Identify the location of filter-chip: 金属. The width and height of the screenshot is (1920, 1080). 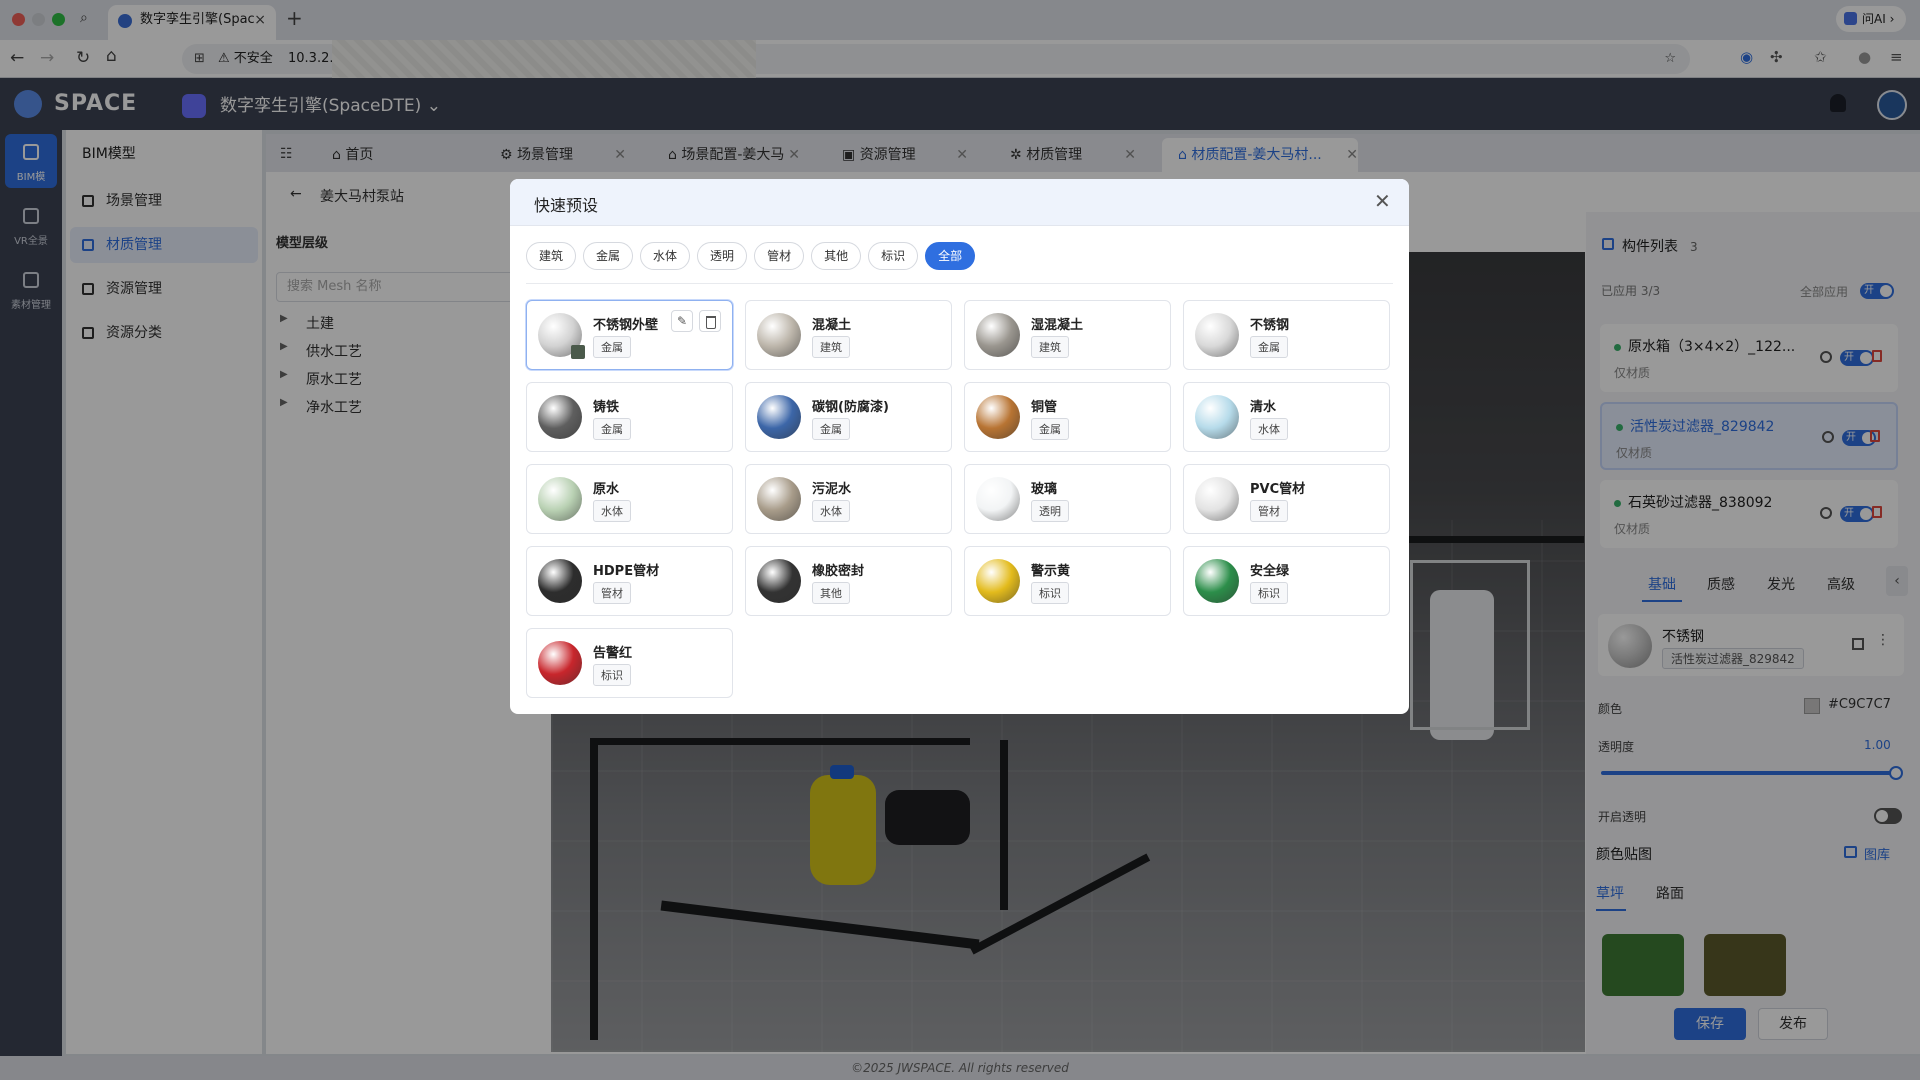
(608, 256).